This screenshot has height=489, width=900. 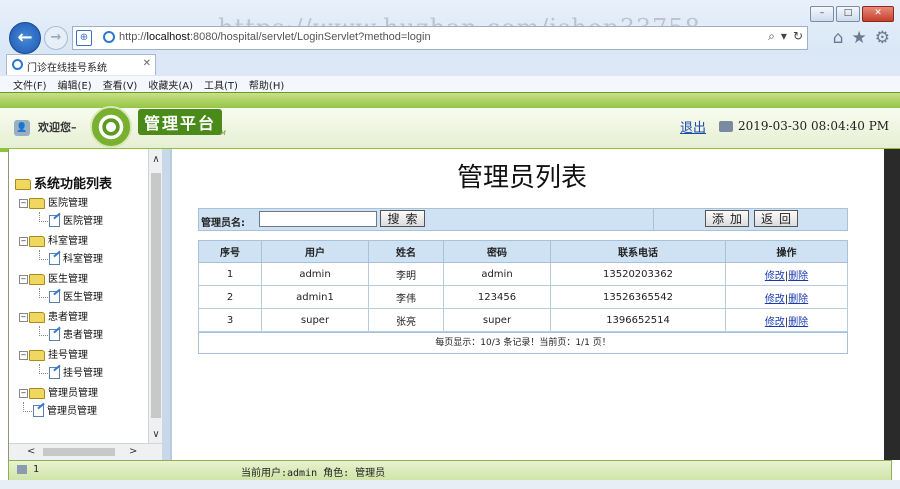 I want to click on search-bar: 管理员名: 搜索 添加 返回, so click(x=523, y=219).